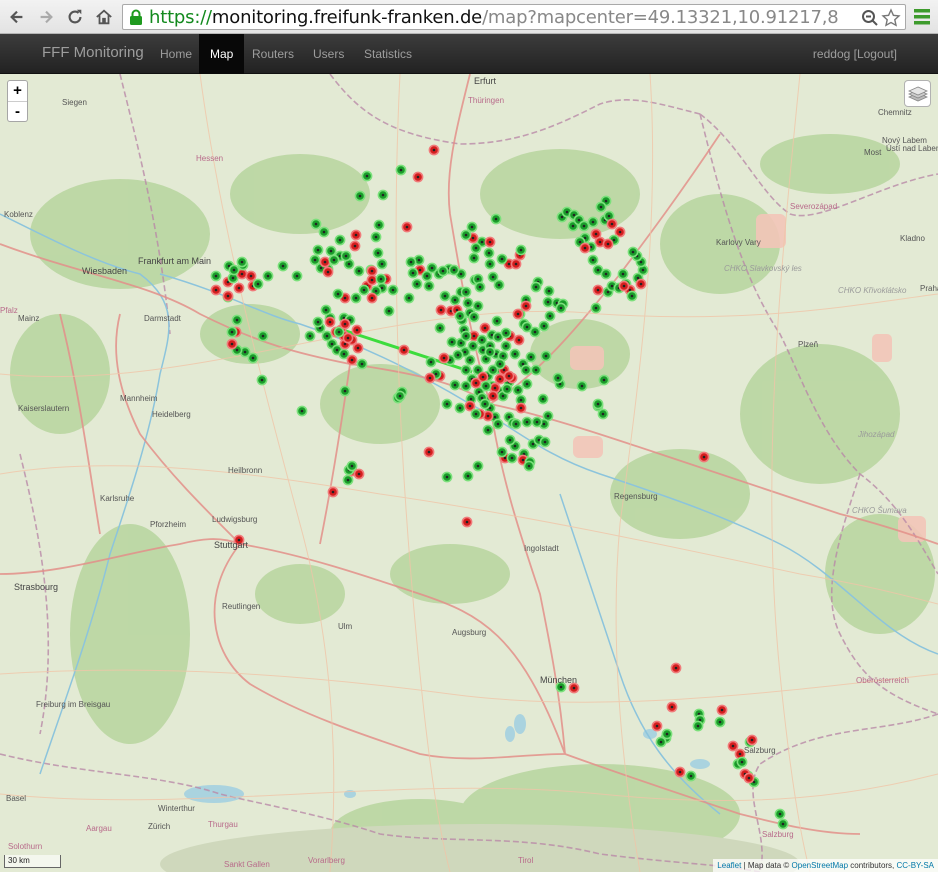 The width and height of the screenshot is (938, 872). I want to click on place-label: Ludwigsburg, so click(235, 519).